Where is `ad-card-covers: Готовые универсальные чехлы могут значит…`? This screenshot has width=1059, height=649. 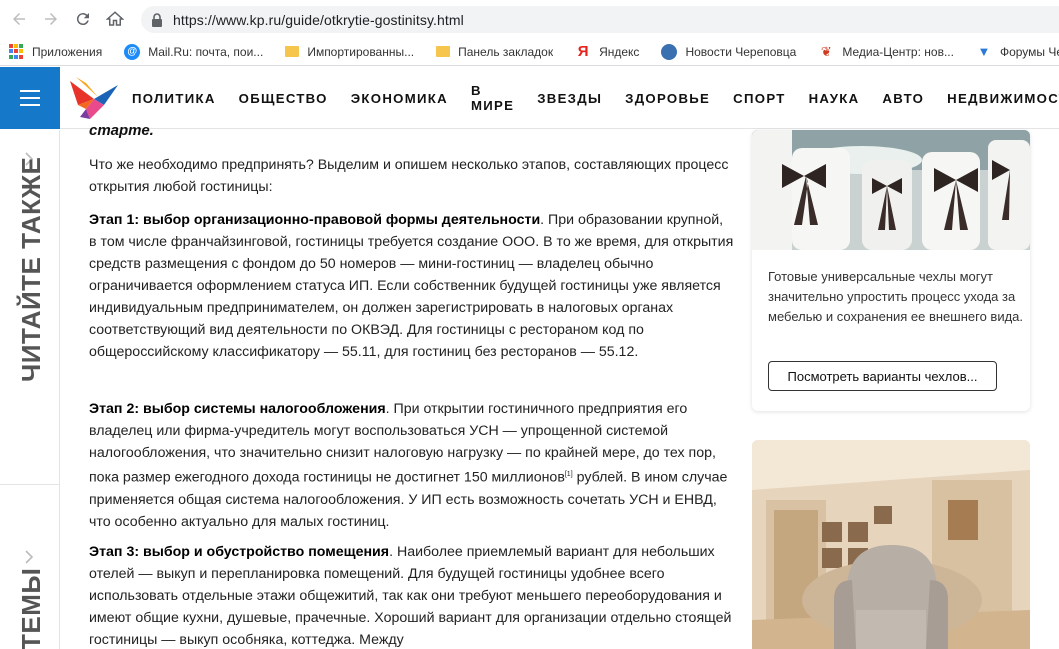 ad-card-covers: Готовые универсальные чехлы могут значит… is located at coordinates (891, 270).